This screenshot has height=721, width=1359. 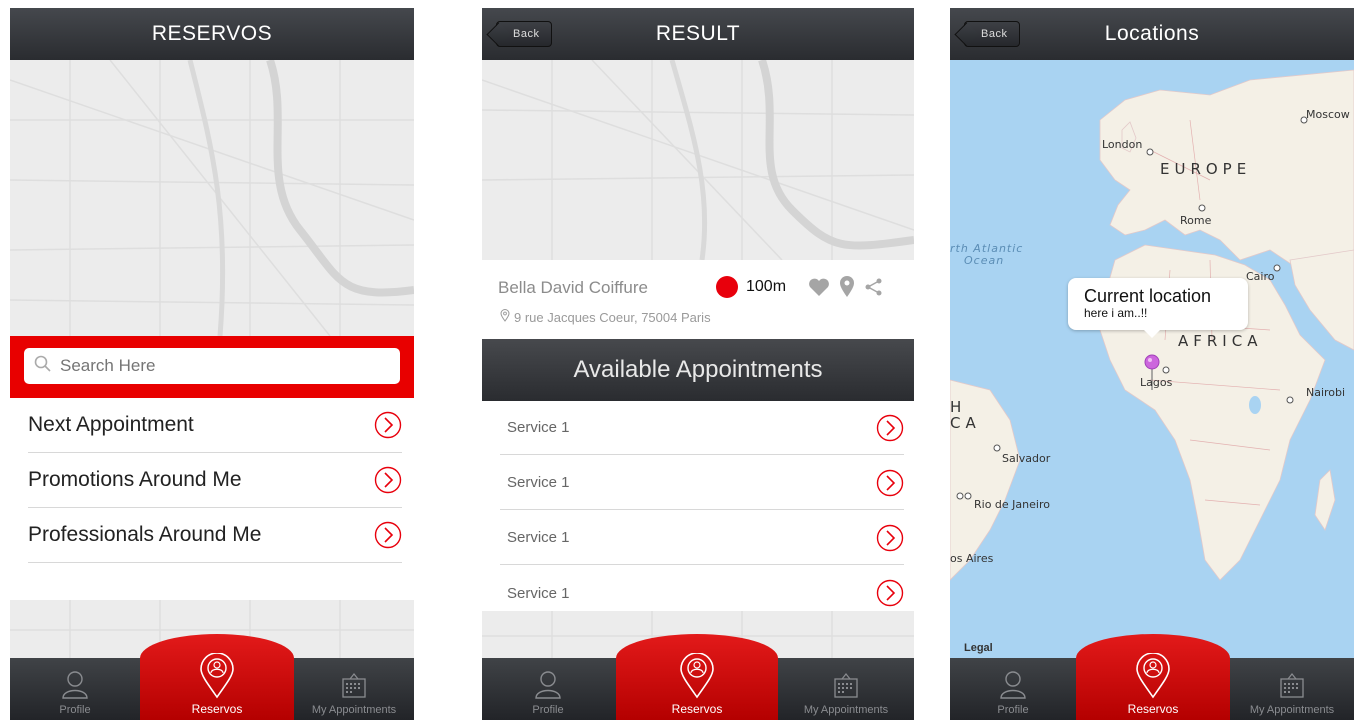 I want to click on appointments-header: Available Appointments, so click(x=698, y=370).